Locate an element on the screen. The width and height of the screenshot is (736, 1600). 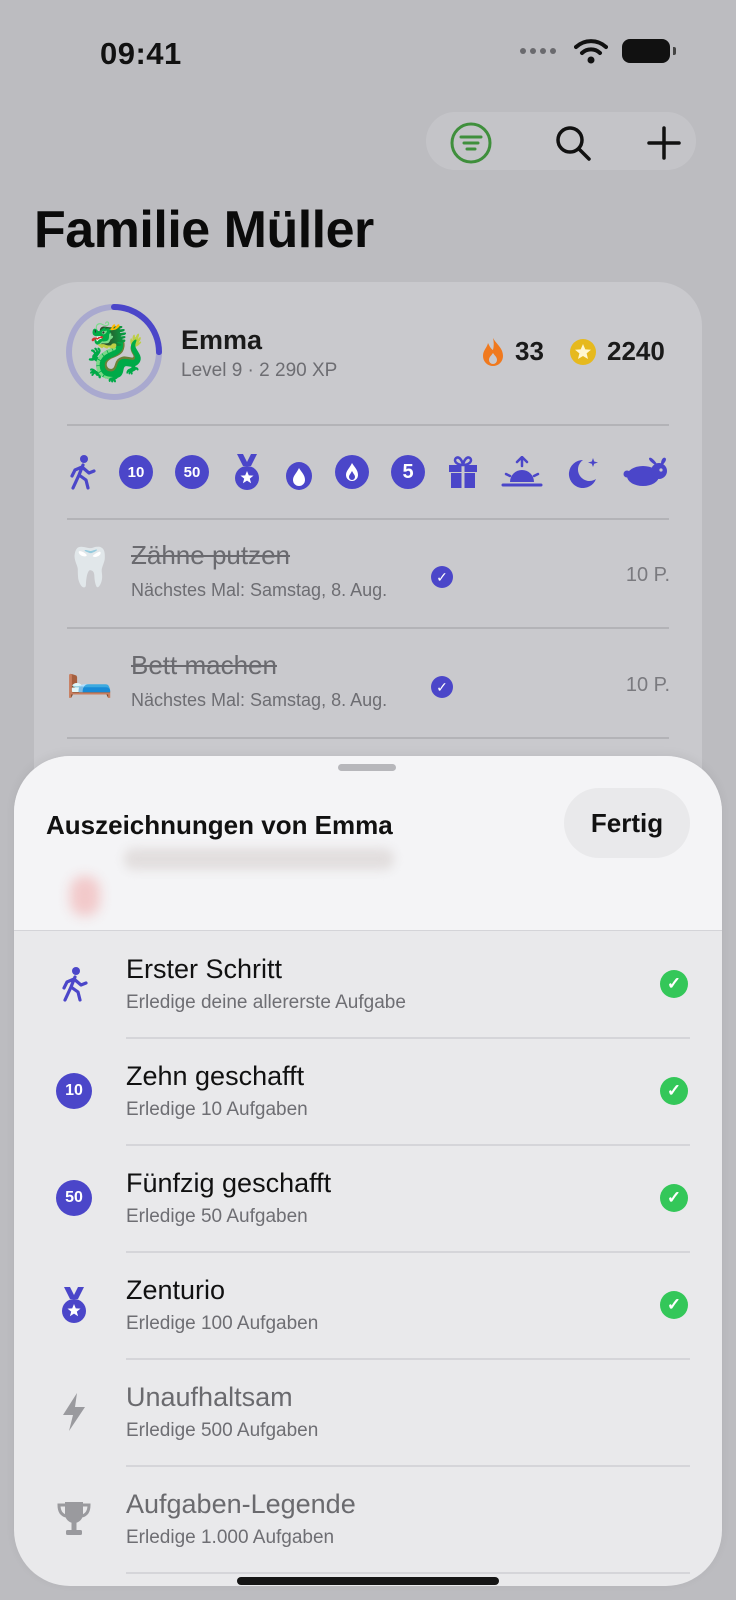
achievement-desc: Erledige 50 Aufgaben is located at coordinates (217, 1216).